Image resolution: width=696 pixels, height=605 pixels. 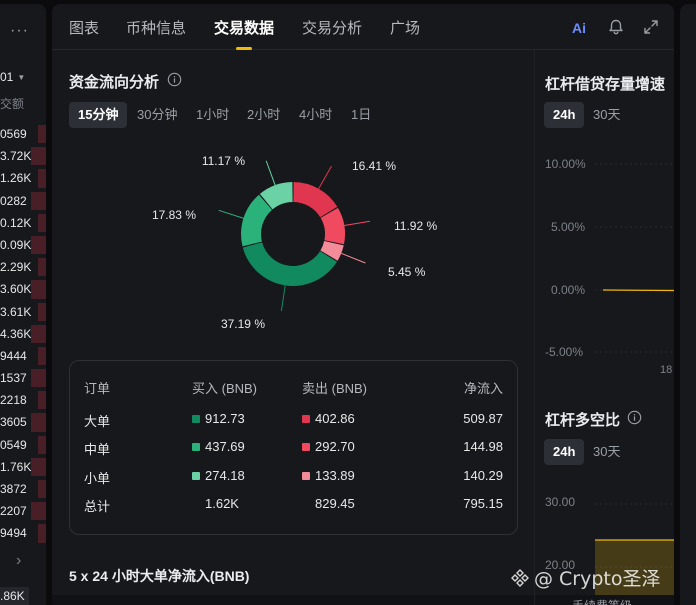 What do you see at coordinates (223, 161) in the screenshot?
I see `donut-label: 11.17 %` at bounding box center [223, 161].